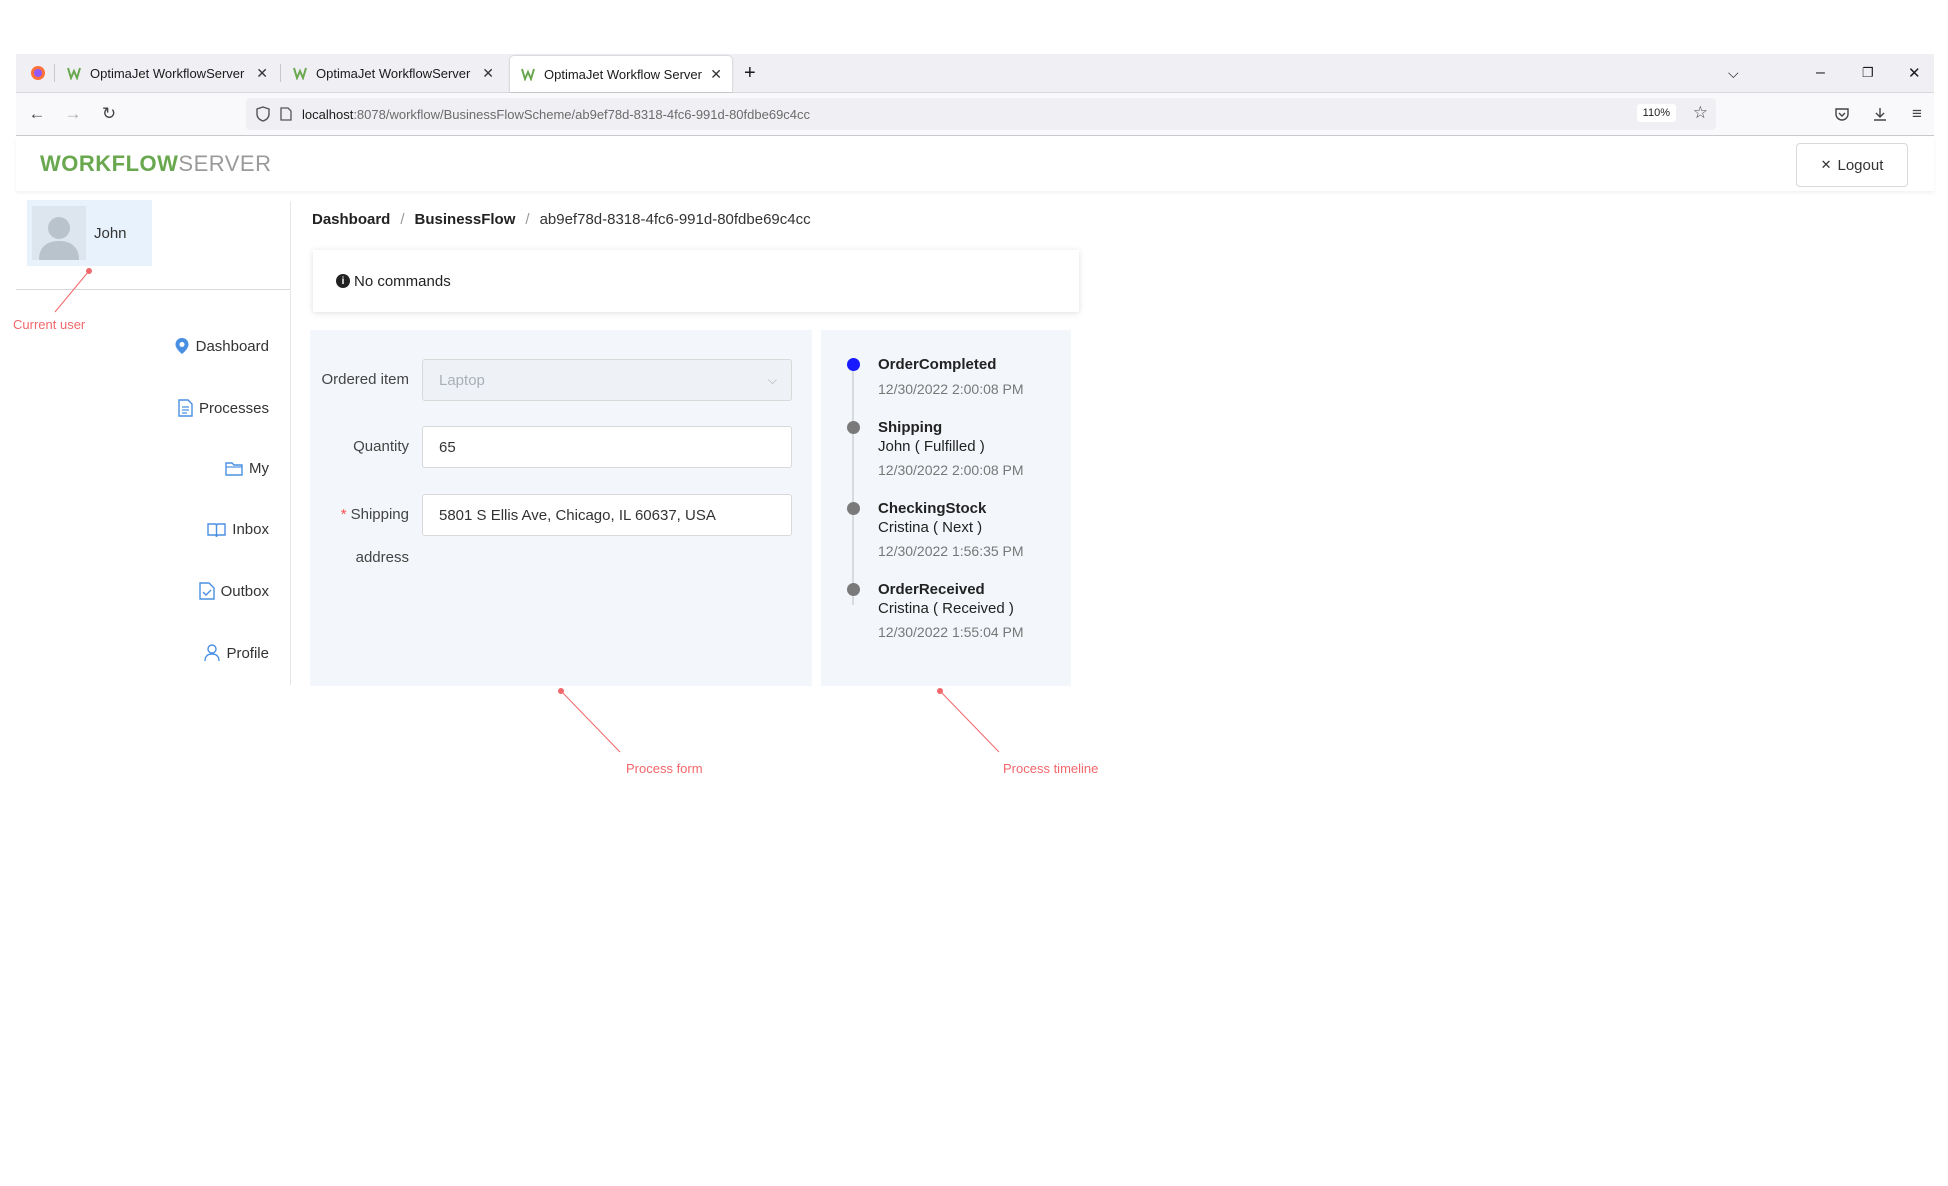 Image resolution: width=1948 pixels, height=1186 pixels. I want to click on shipping-address-input: 5801 S Ellis Ave, Chicago, IL 60637, USA, so click(607, 515).